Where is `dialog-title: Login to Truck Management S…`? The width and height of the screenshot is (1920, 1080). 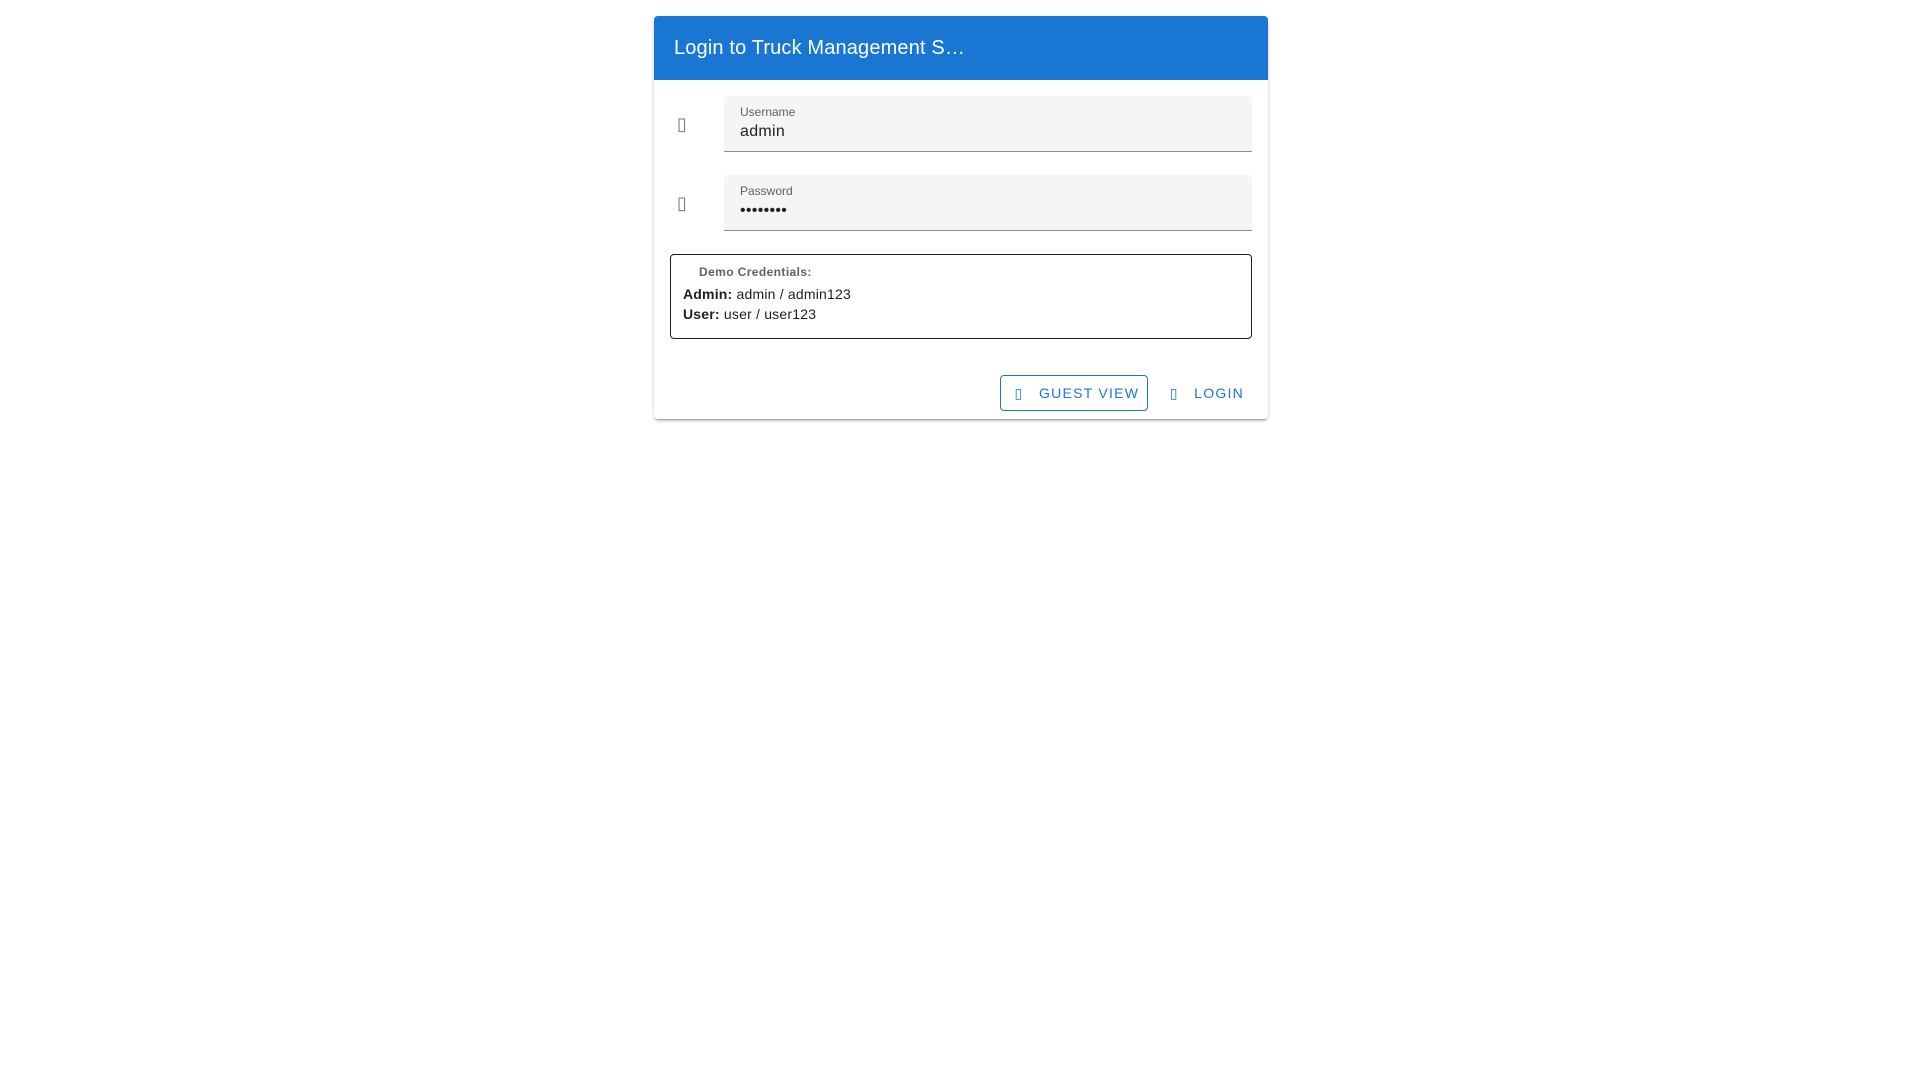
dialog-title: Login to Truck Management S… is located at coordinates (820, 47).